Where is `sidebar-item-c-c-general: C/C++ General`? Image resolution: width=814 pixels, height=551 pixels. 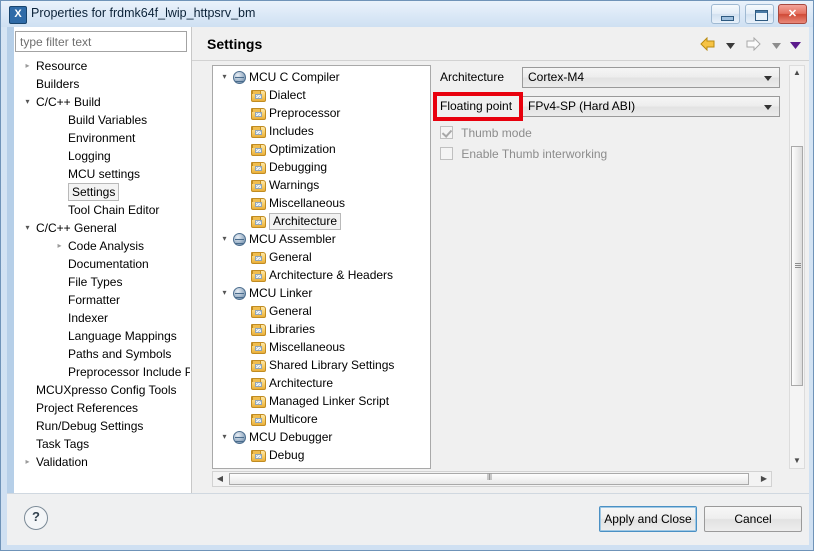
sidebar-item-c-c-general: C/C++ General is located at coordinates (65, 228).